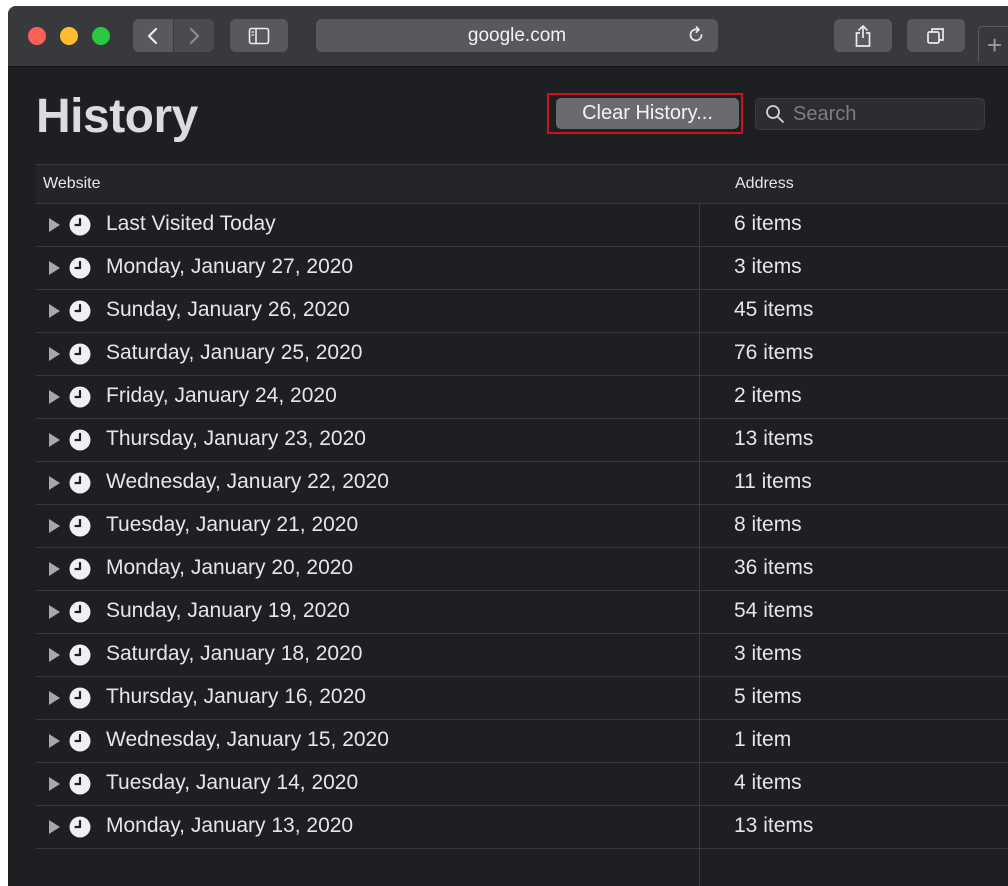 This screenshot has height=886, width=1008. I want to click on column-header-website: Website, so click(72, 184).